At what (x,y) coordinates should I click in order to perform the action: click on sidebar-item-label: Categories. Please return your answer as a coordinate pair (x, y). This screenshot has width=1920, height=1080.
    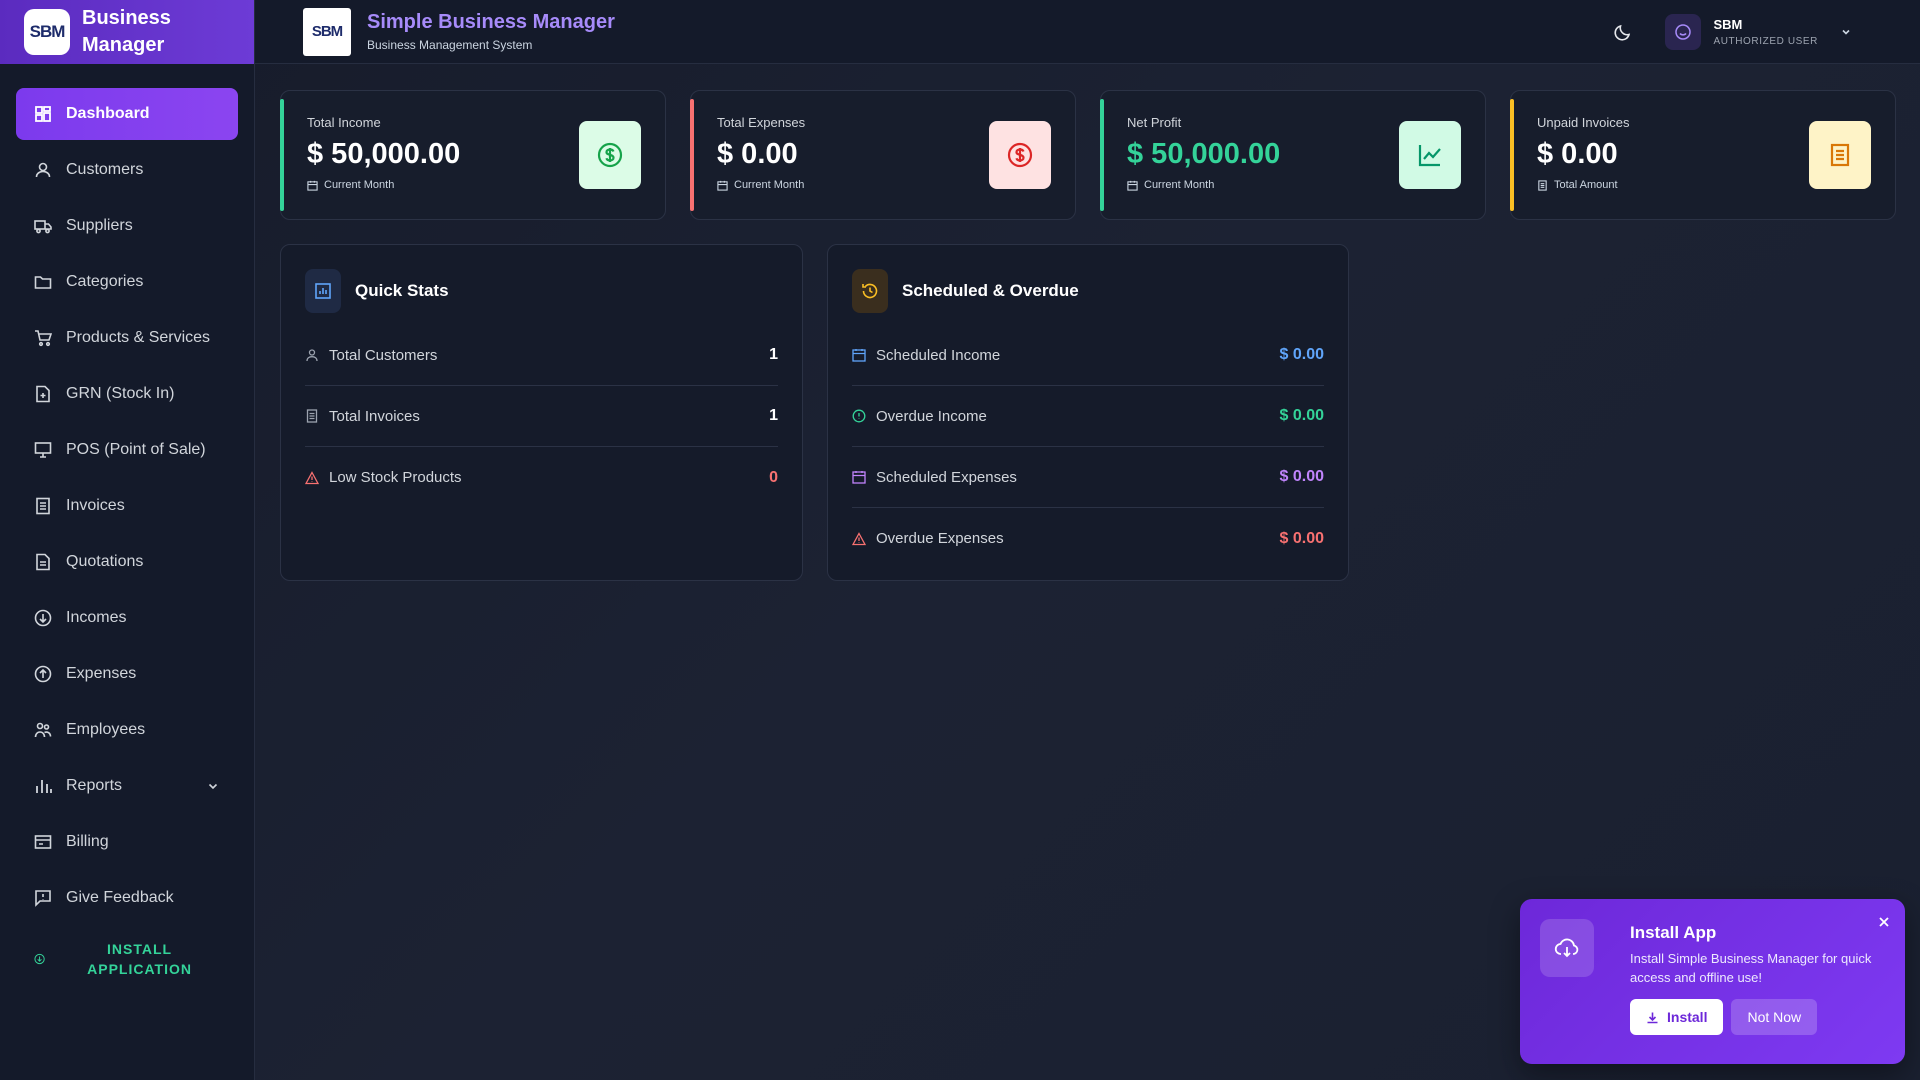
    Looking at the image, I should click on (105, 281).